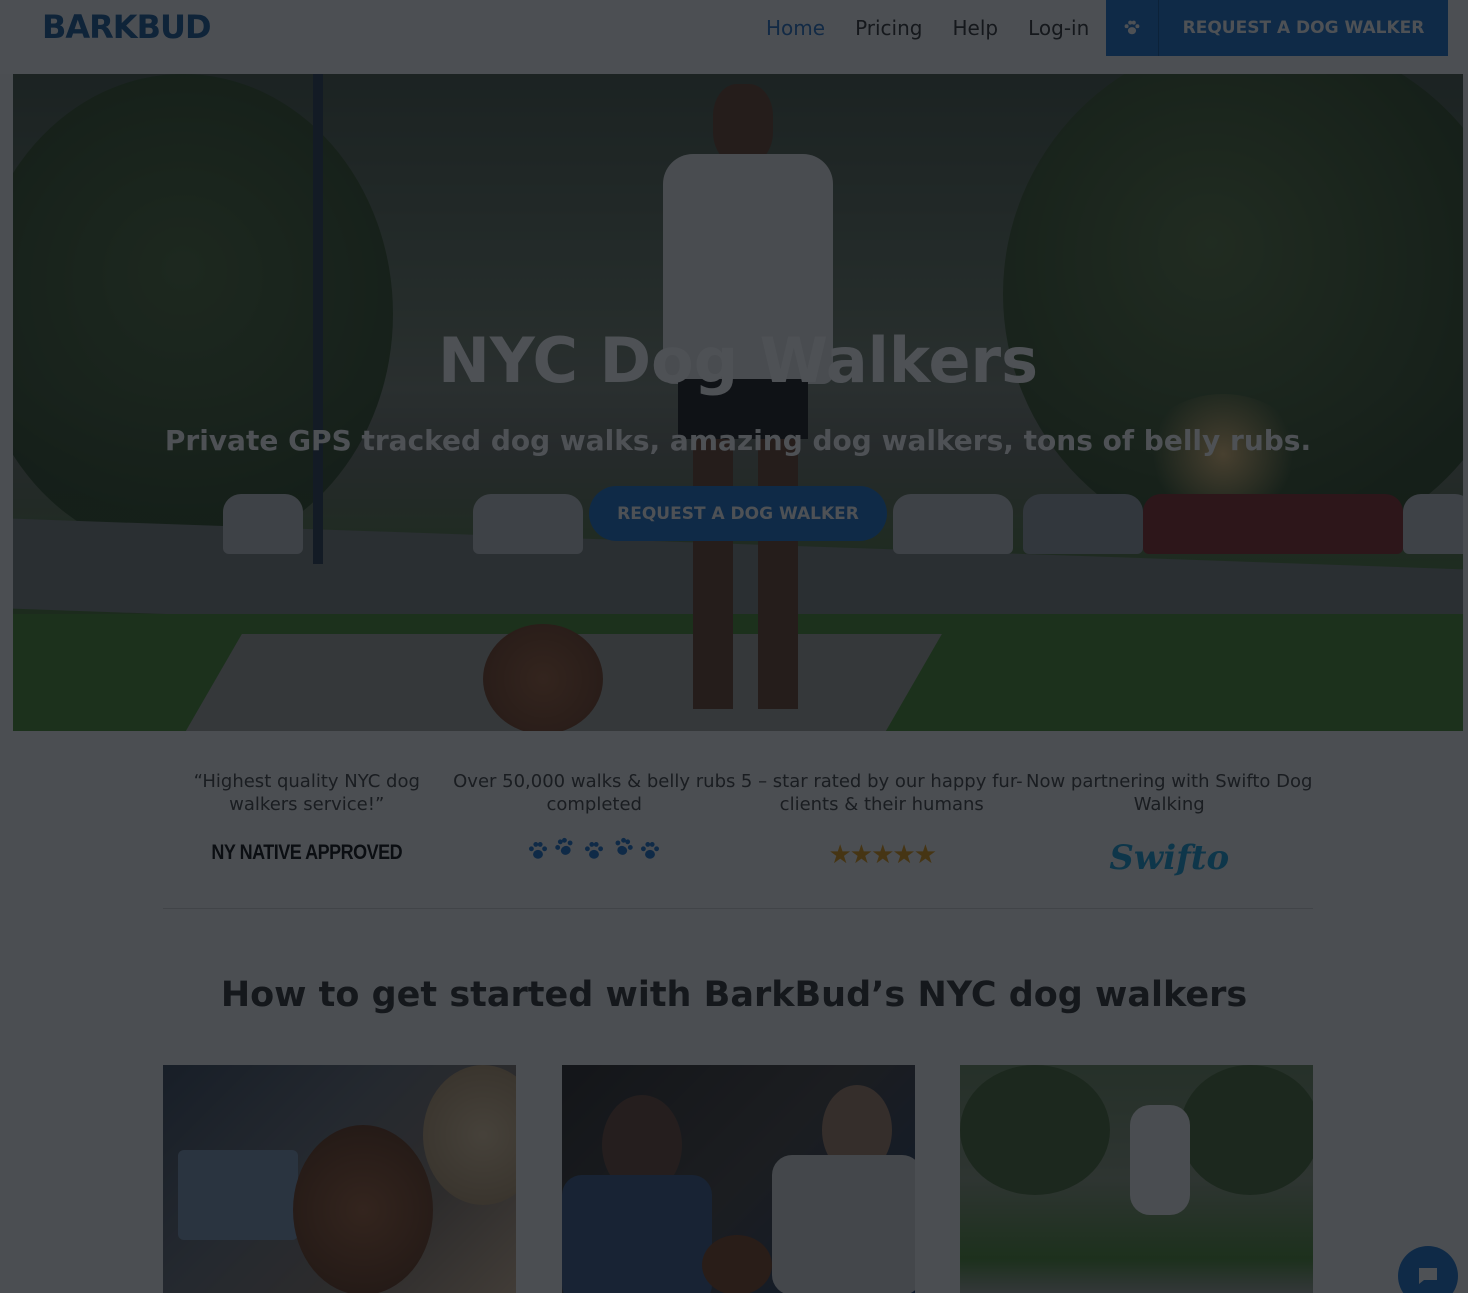 The height and width of the screenshot is (1293, 1468). Describe the element at coordinates (1428, 1276) in the screenshot. I see `chat-icon` at that location.